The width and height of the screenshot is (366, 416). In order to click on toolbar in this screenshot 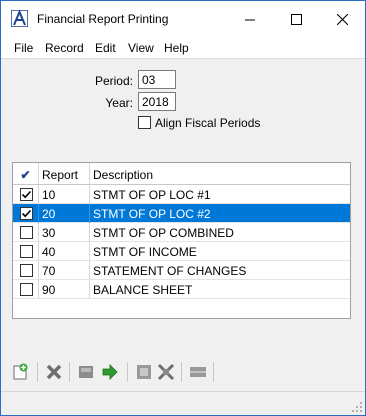, I will do `click(183, 372)`.